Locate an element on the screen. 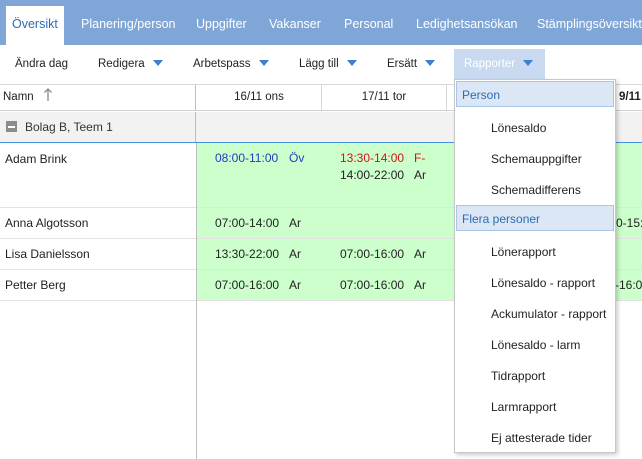 This screenshot has height=459, width=642. menu-item-lonesaldo: Lönesaldo is located at coordinates (518, 128).